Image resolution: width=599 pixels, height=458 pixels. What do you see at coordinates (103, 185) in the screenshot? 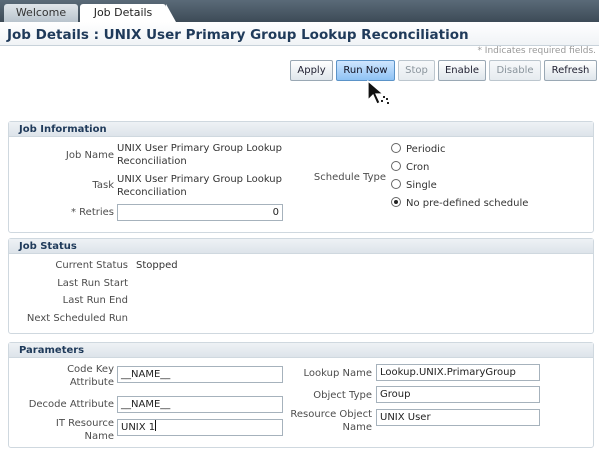
I see `task-label: Task` at bounding box center [103, 185].